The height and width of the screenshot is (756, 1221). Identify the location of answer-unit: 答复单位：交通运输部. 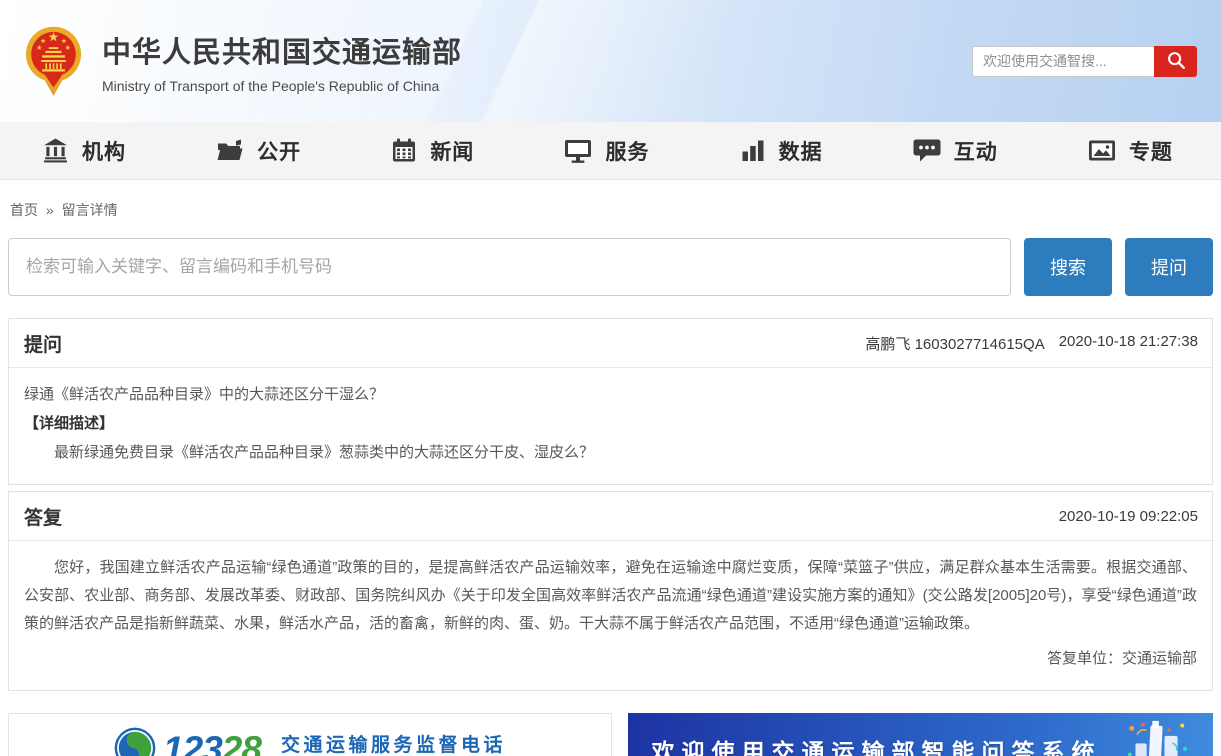
(1121, 658).